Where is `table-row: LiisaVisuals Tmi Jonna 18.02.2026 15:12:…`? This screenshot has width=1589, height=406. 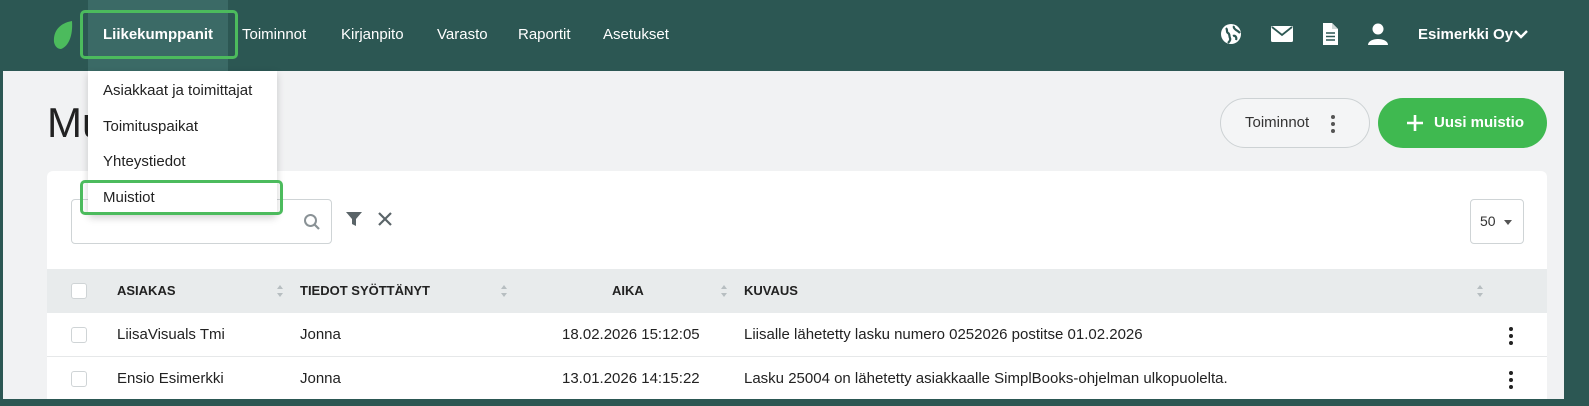 table-row: LiisaVisuals Tmi Jonna 18.02.2026 15:12:… is located at coordinates (797, 335).